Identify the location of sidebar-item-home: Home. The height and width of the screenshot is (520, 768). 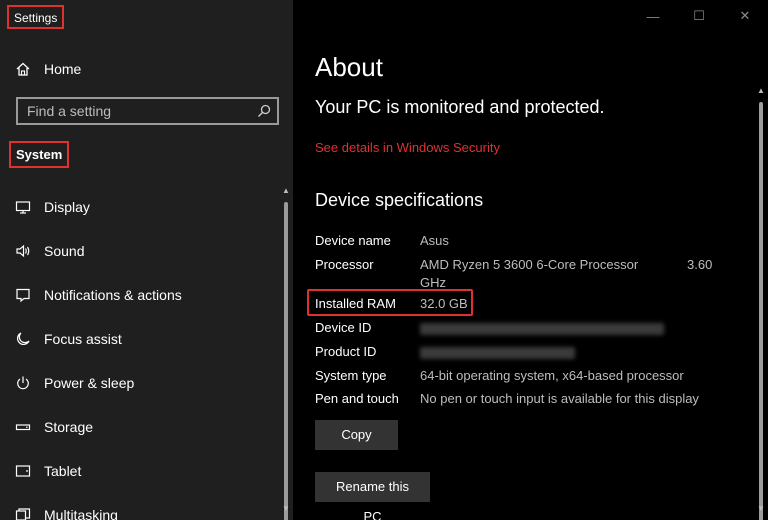
(146, 69).